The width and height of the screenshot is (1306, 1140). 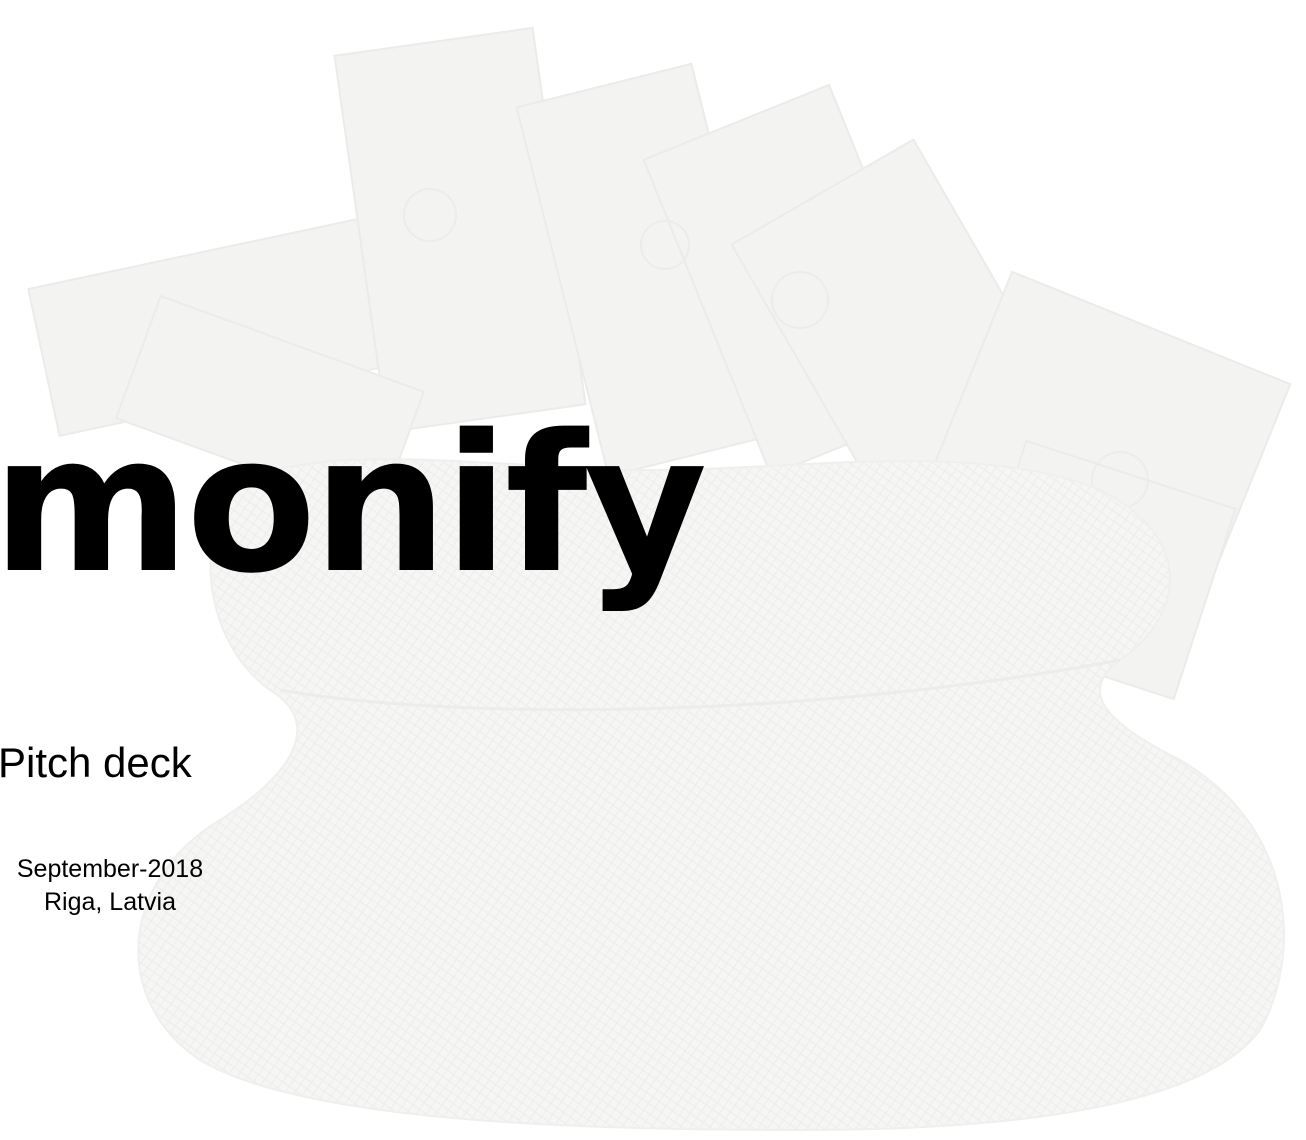 I want to click on slide-meta: September-2018 Riga, Latvia, so click(x=115, y=886).